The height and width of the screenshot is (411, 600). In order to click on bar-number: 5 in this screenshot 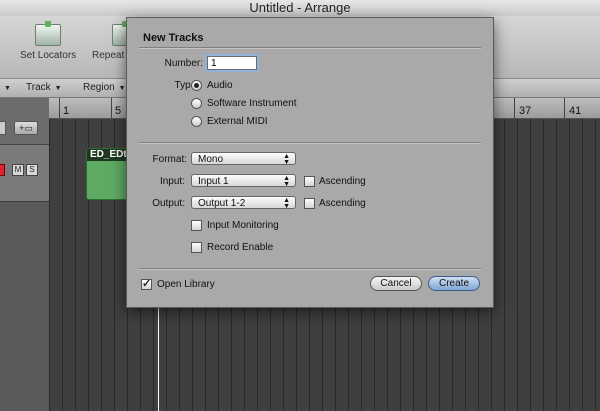, I will do `click(118, 111)`.